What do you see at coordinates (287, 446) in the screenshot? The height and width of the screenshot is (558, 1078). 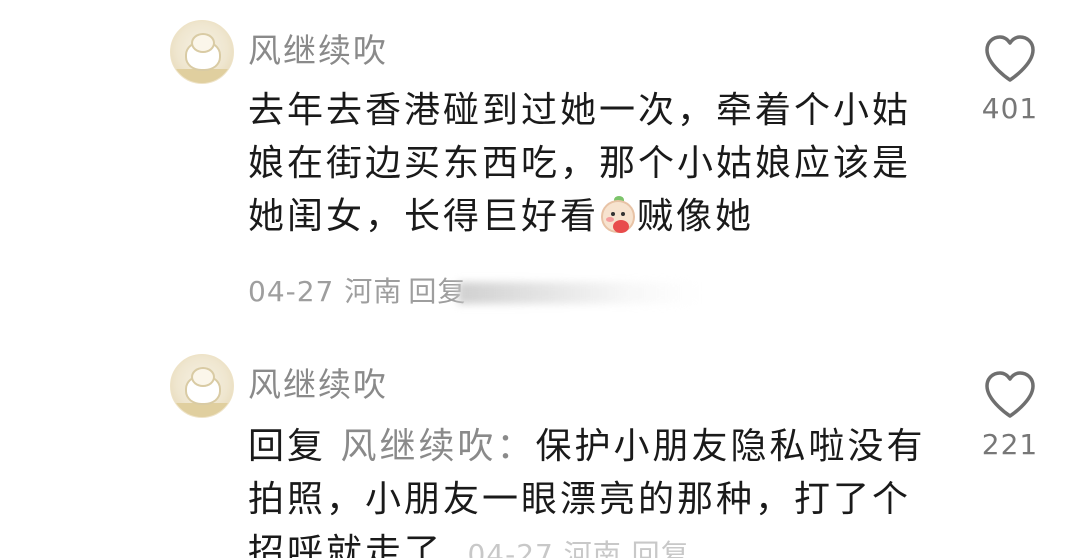 I see `reply-prefix: 回复` at bounding box center [287, 446].